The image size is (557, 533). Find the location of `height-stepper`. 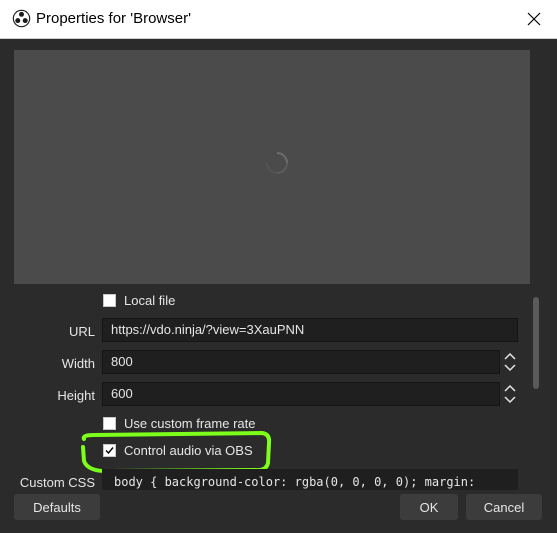

height-stepper is located at coordinates (510, 394).